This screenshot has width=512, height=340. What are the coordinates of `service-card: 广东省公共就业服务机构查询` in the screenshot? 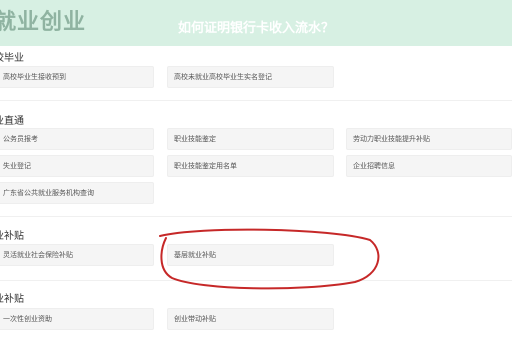 It's located at (77, 193).